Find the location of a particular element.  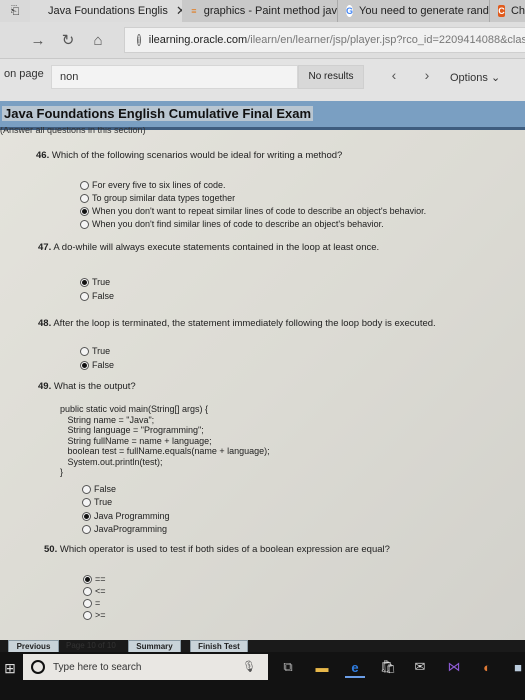

home-icon: ⌂ is located at coordinates (98, 40).